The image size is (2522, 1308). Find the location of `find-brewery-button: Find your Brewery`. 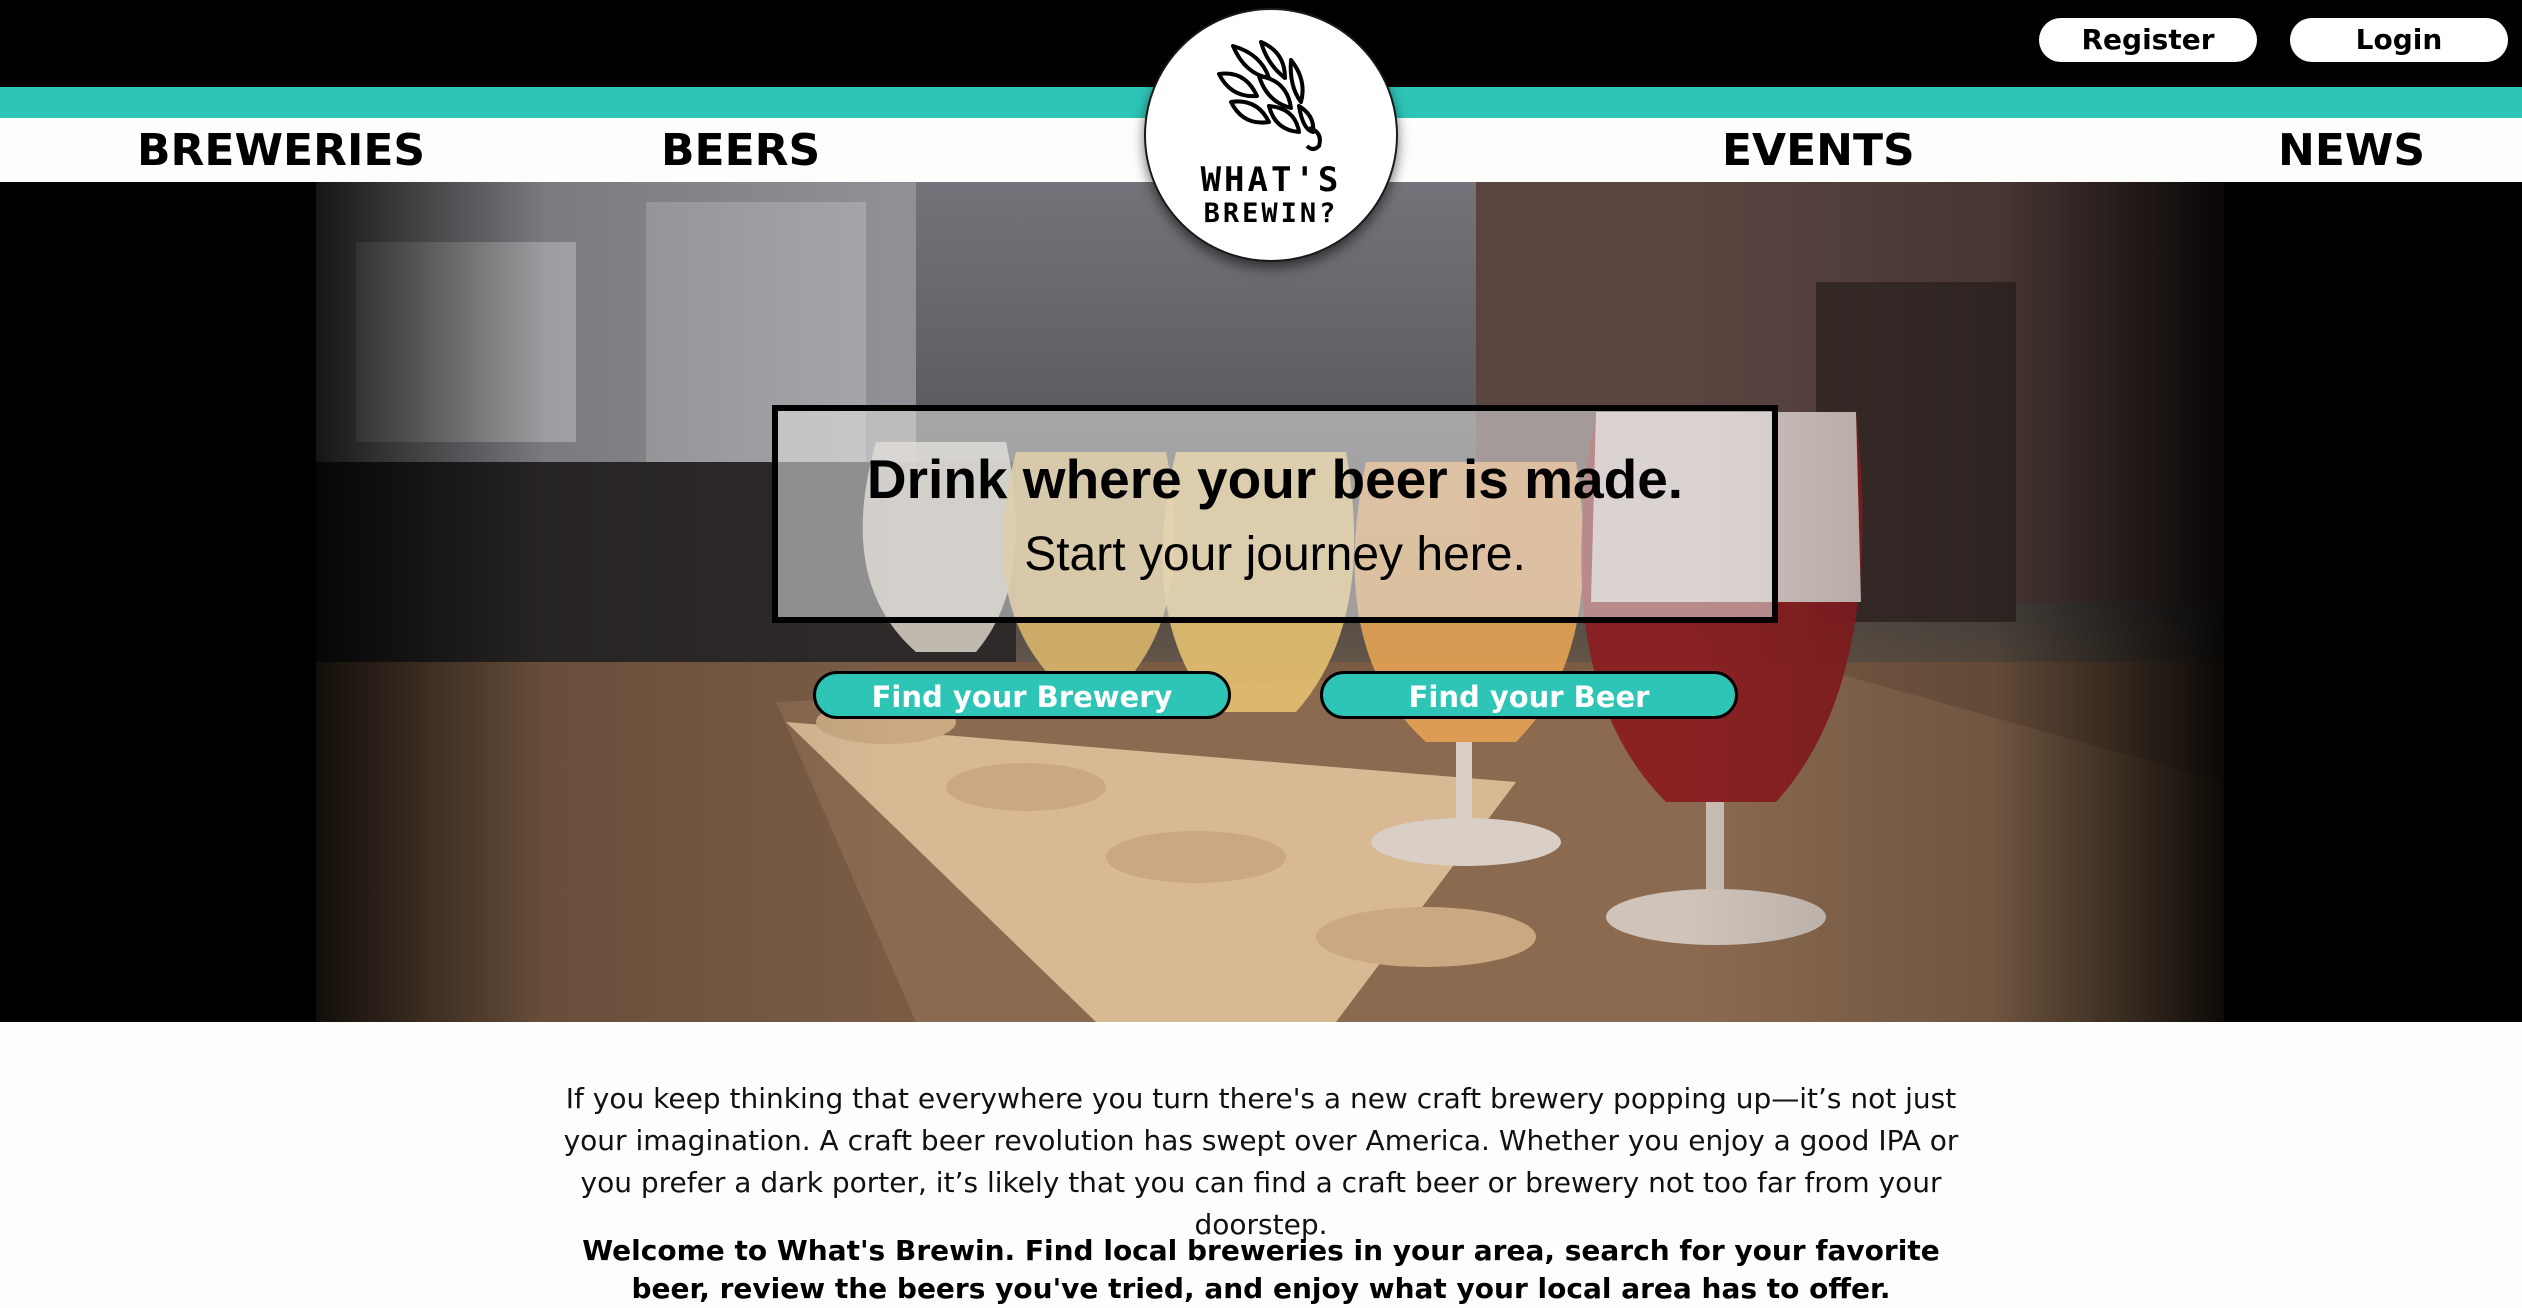

find-brewery-button: Find your Brewery is located at coordinates (1022, 695).